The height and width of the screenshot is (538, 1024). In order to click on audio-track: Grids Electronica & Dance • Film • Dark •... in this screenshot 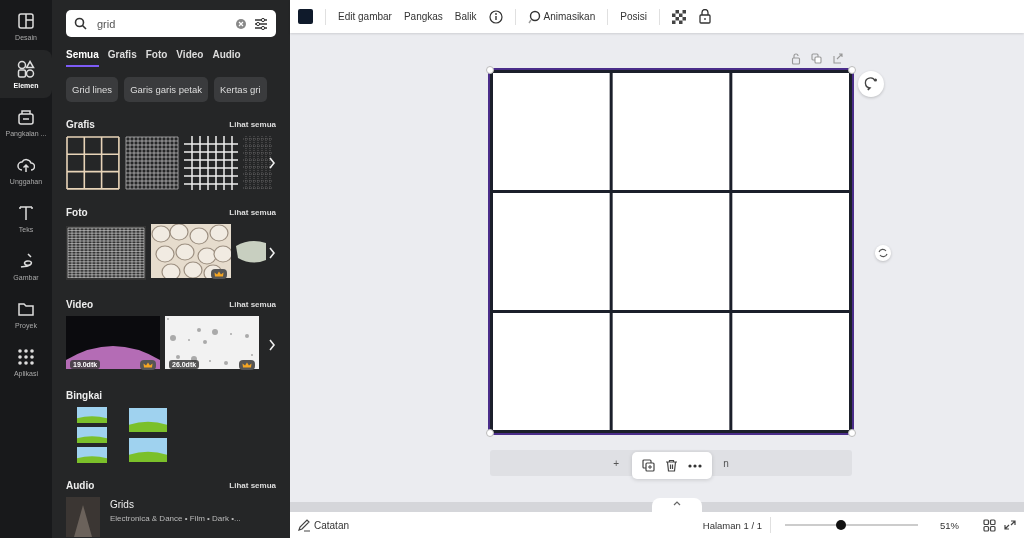, I will do `click(153, 517)`.